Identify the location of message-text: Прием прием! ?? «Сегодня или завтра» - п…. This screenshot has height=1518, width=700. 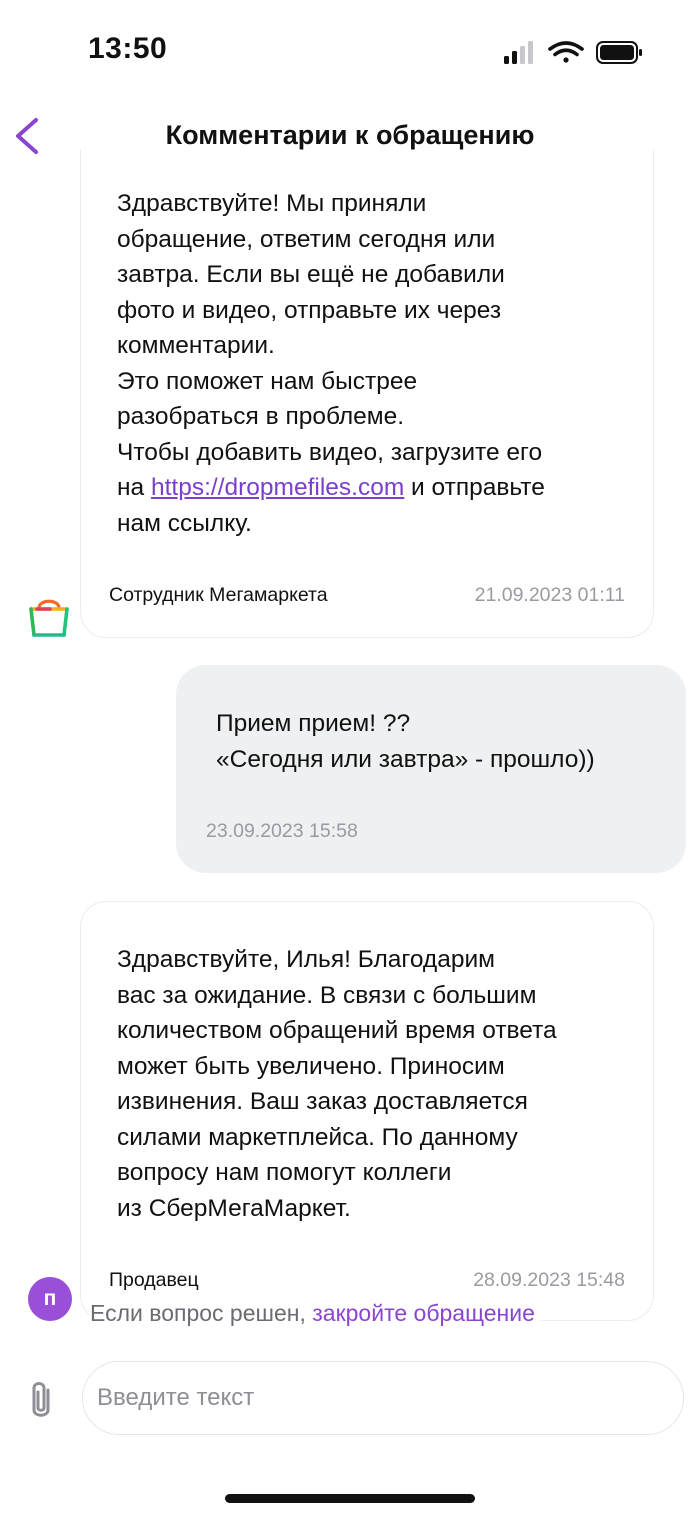
(405, 741).